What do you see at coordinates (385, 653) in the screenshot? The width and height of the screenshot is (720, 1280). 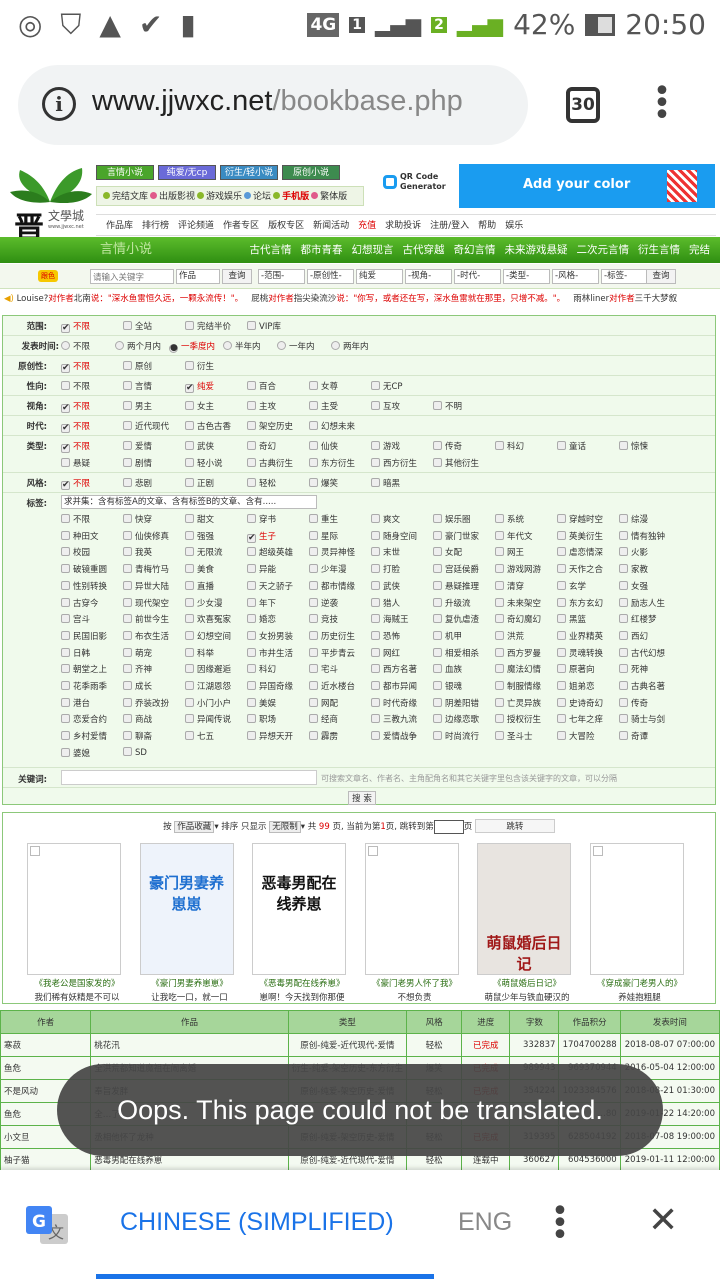 I see `tag-option: 网红` at bounding box center [385, 653].